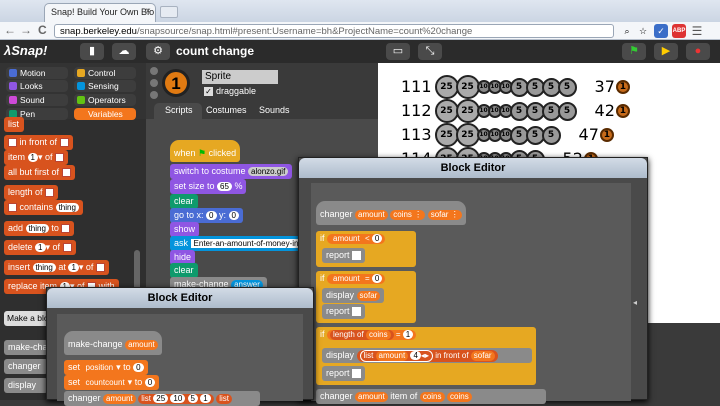 The height and width of the screenshot is (406, 720). What do you see at coordinates (14, 124) in the screenshot?
I see `palette-list-block: list` at bounding box center [14, 124].